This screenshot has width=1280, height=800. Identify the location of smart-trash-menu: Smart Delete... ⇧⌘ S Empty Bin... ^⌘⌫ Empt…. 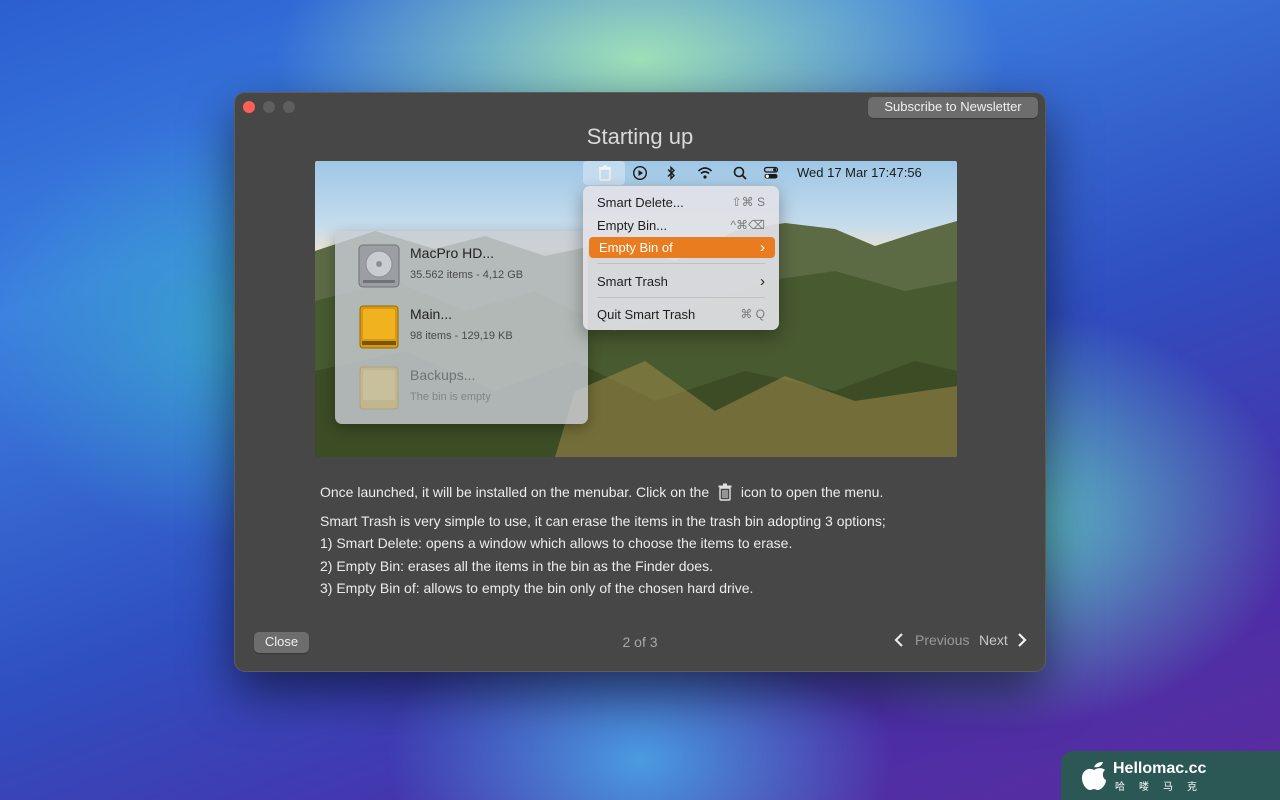
(681, 258).